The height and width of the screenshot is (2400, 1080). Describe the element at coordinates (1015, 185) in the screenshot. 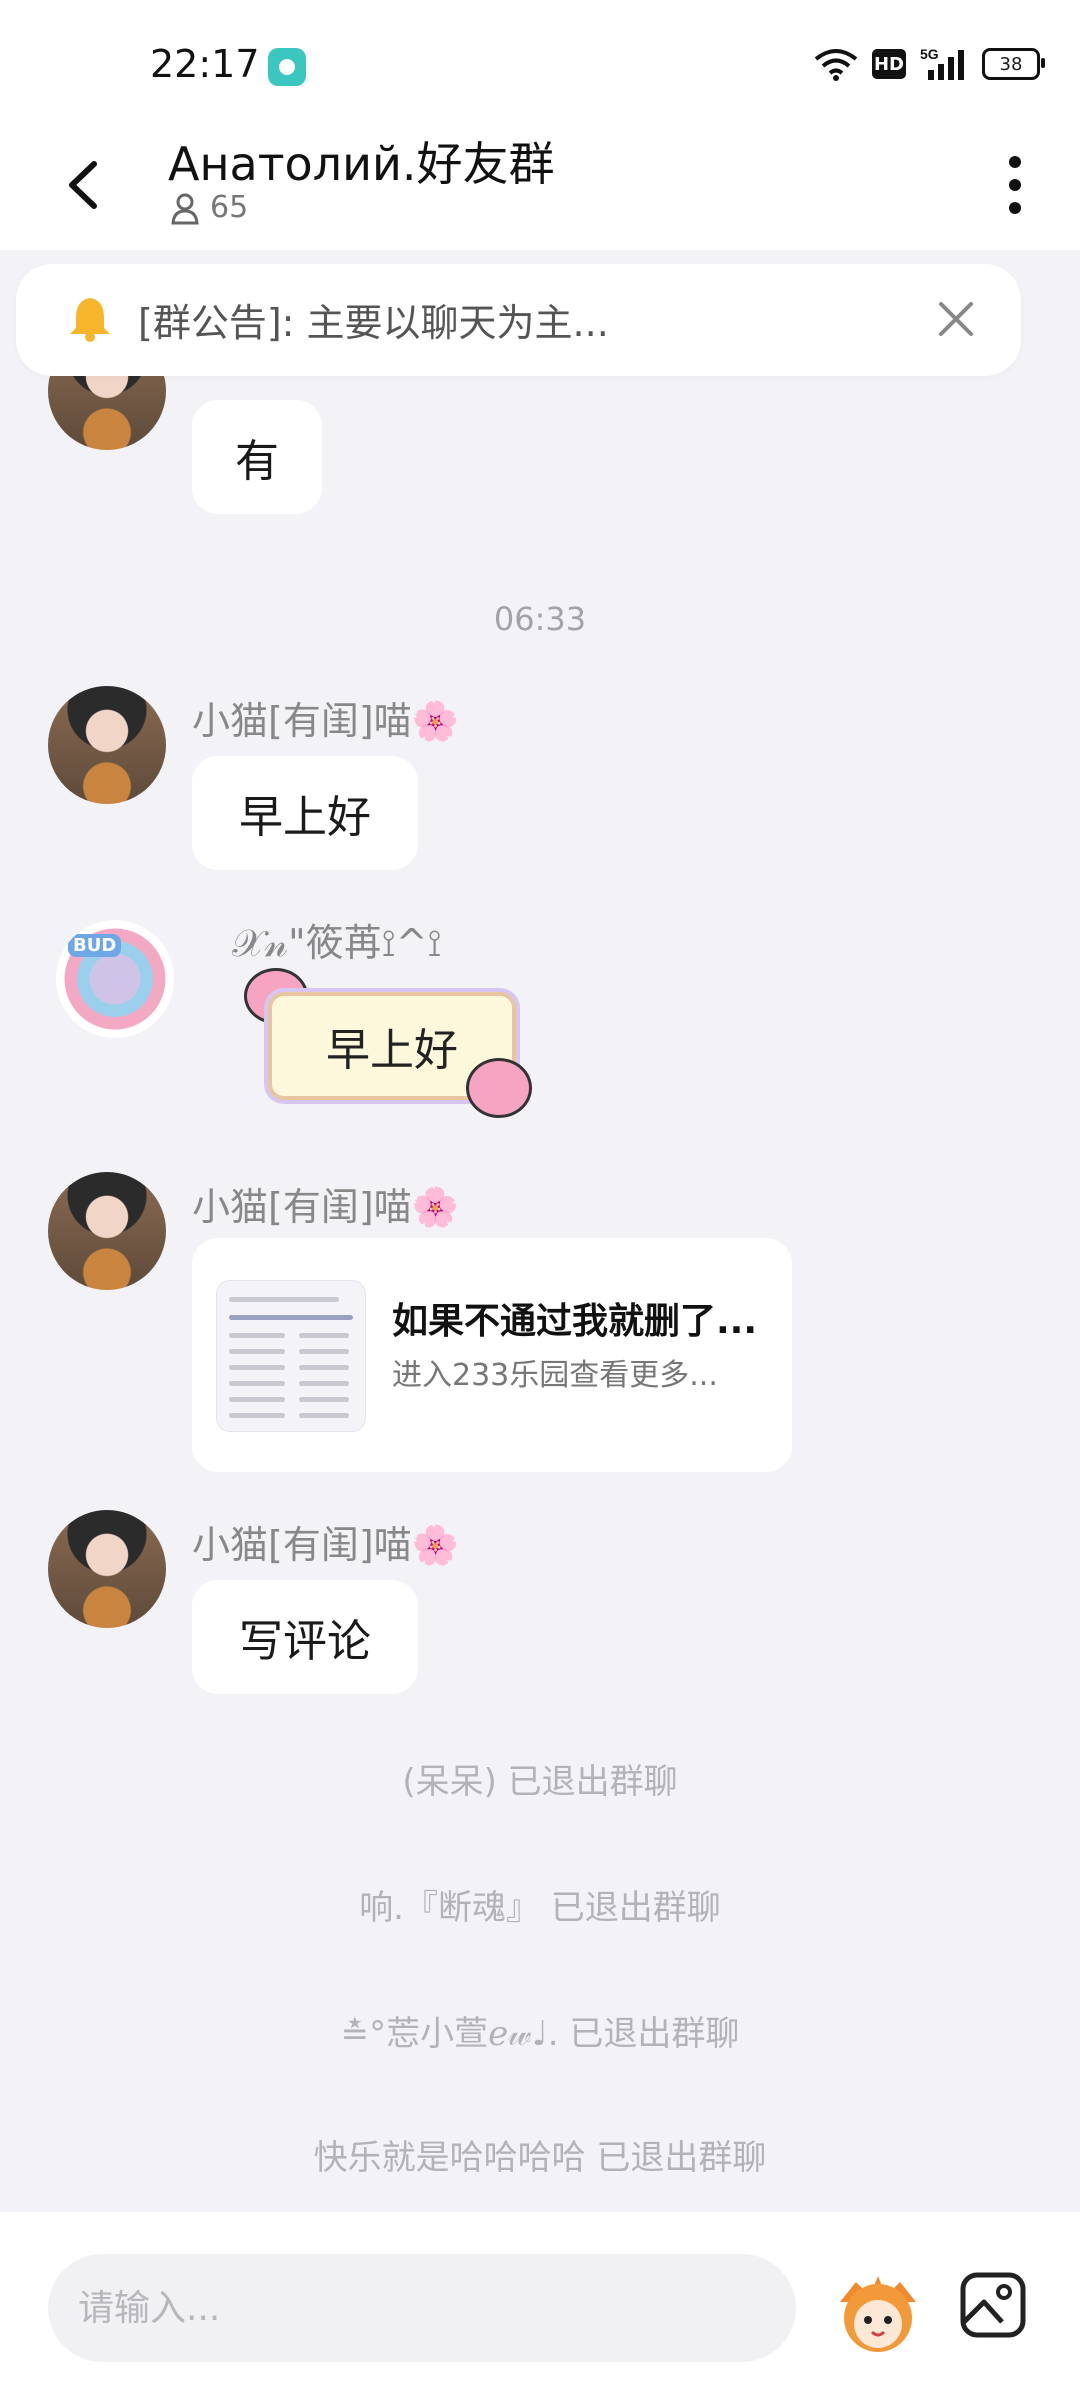

I see `more-vertical-icon` at that location.